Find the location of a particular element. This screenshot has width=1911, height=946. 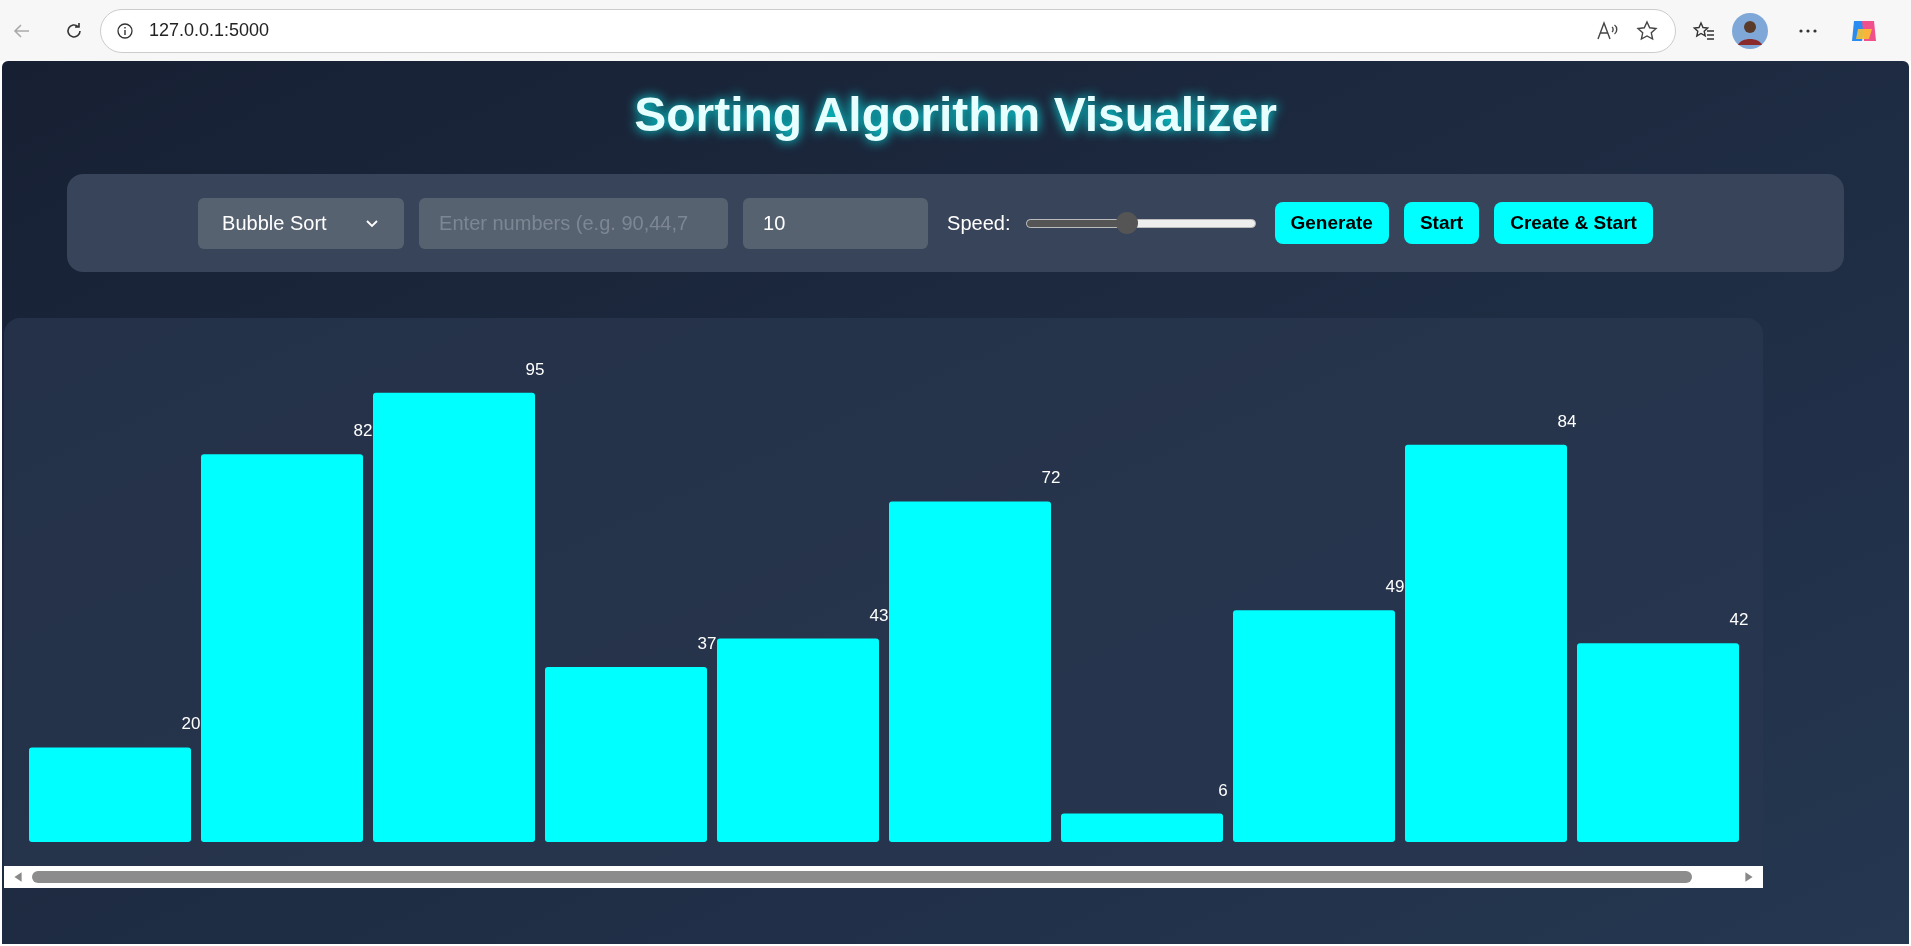

value-label: 49 is located at coordinates (1395, 587).